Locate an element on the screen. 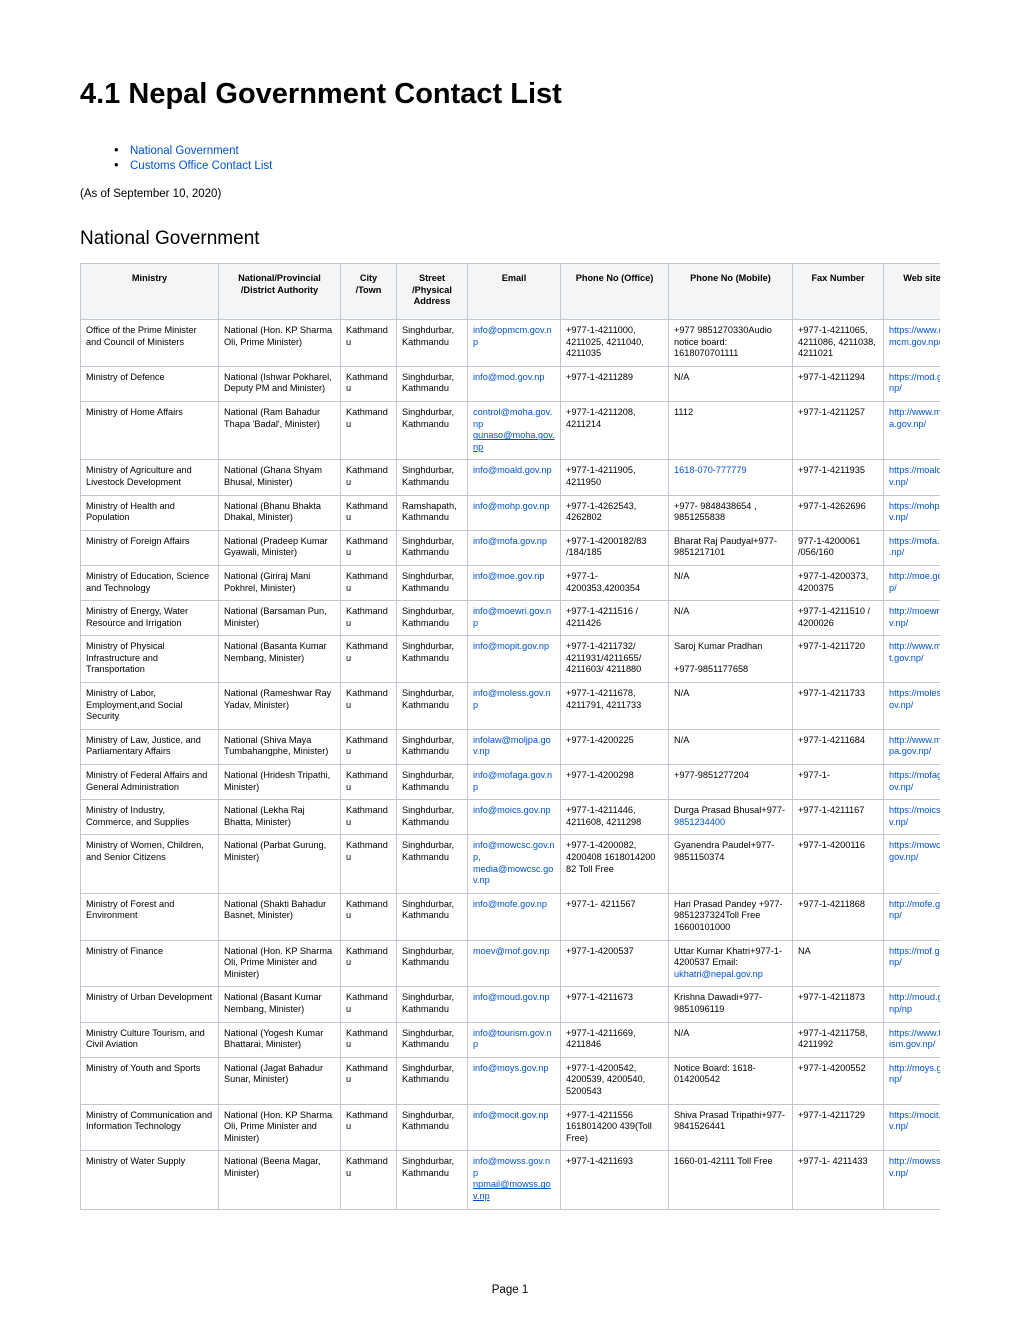 The height and width of the screenshot is (1320, 1020). website-link: http://moewri.gov.np/ is located at coordinates (914, 617).